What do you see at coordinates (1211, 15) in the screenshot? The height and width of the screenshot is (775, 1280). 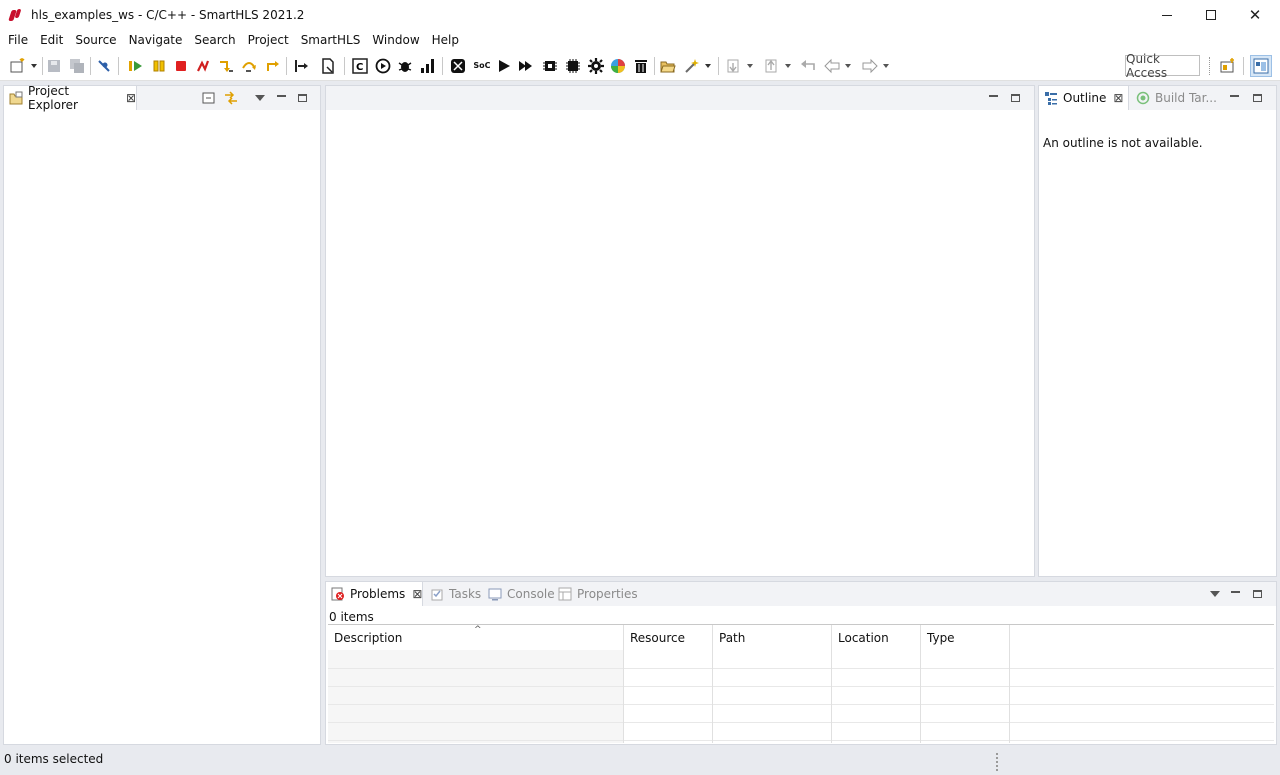 I see `maximize-button` at bounding box center [1211, 15].